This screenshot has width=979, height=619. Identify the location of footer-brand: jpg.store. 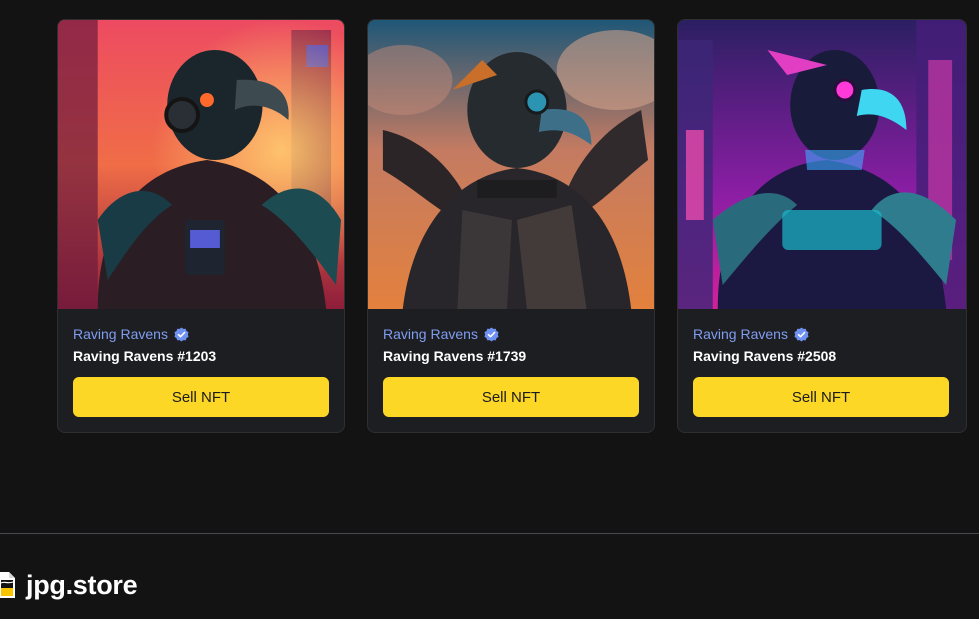
(69, 585).